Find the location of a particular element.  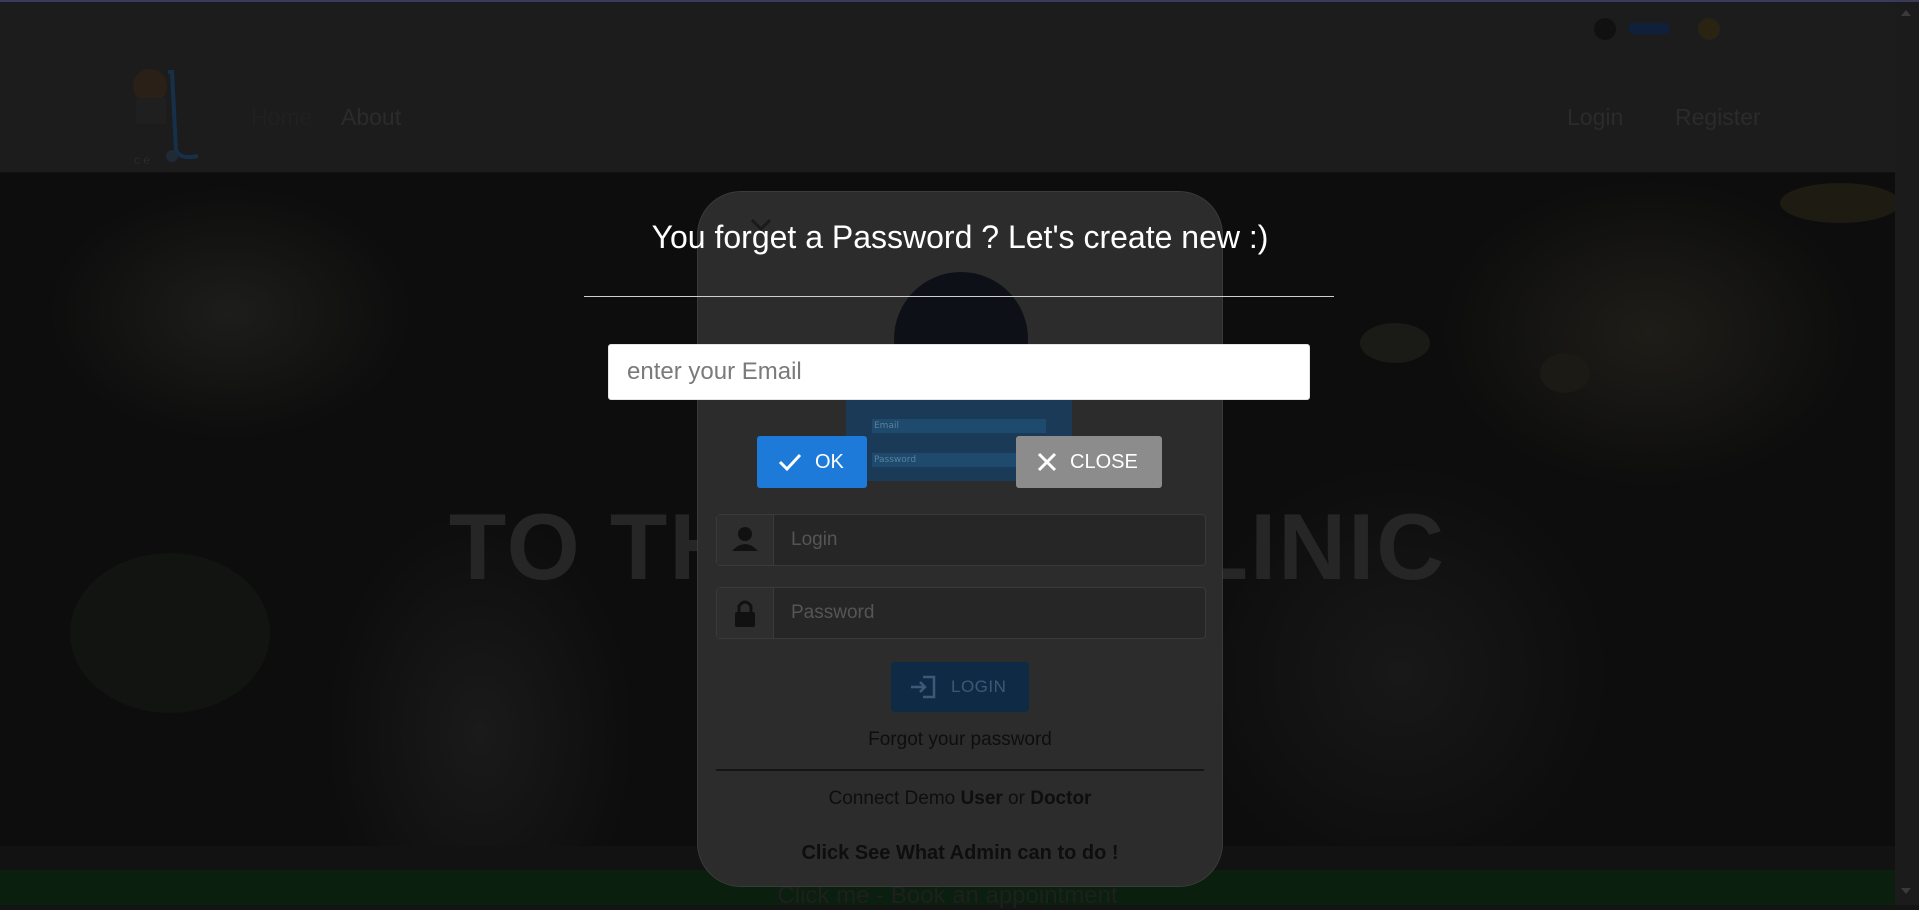

clinic-logo: c e is located at coordinates (166, 118).